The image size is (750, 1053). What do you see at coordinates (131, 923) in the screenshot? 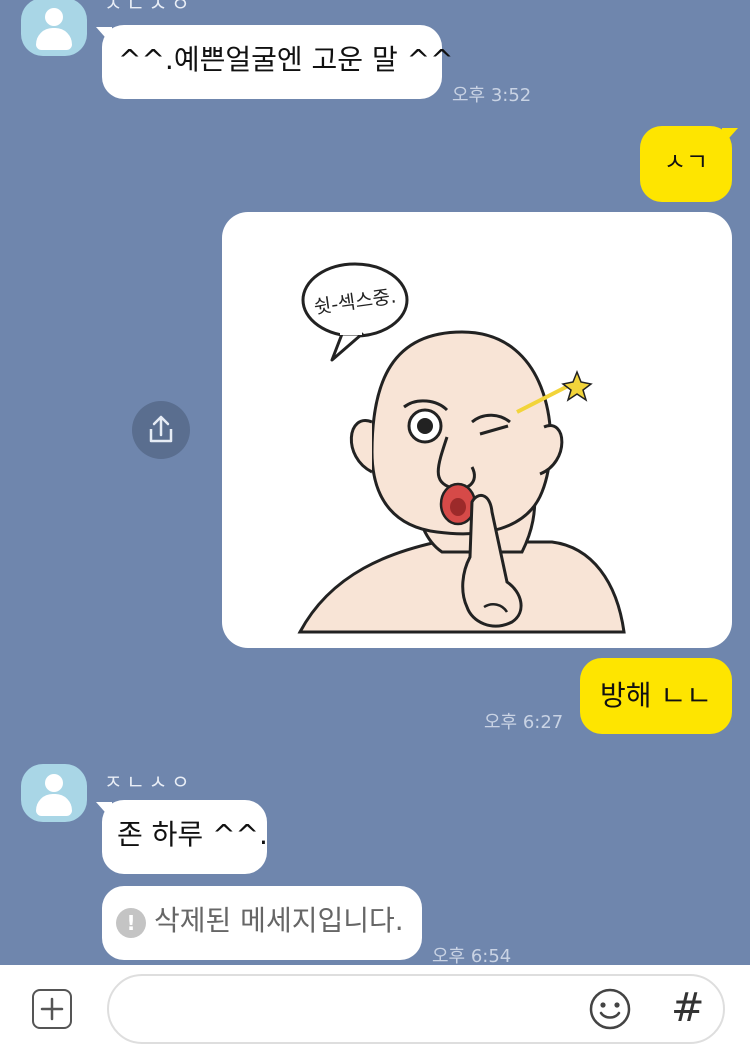
I see `exclamation-icon: !` at bounding box center [131, 923].